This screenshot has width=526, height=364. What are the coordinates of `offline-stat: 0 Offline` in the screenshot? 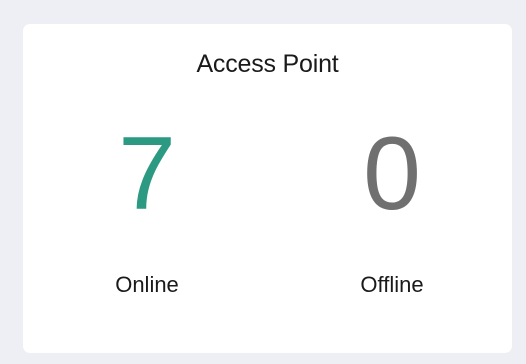 It's located at (392, 206).